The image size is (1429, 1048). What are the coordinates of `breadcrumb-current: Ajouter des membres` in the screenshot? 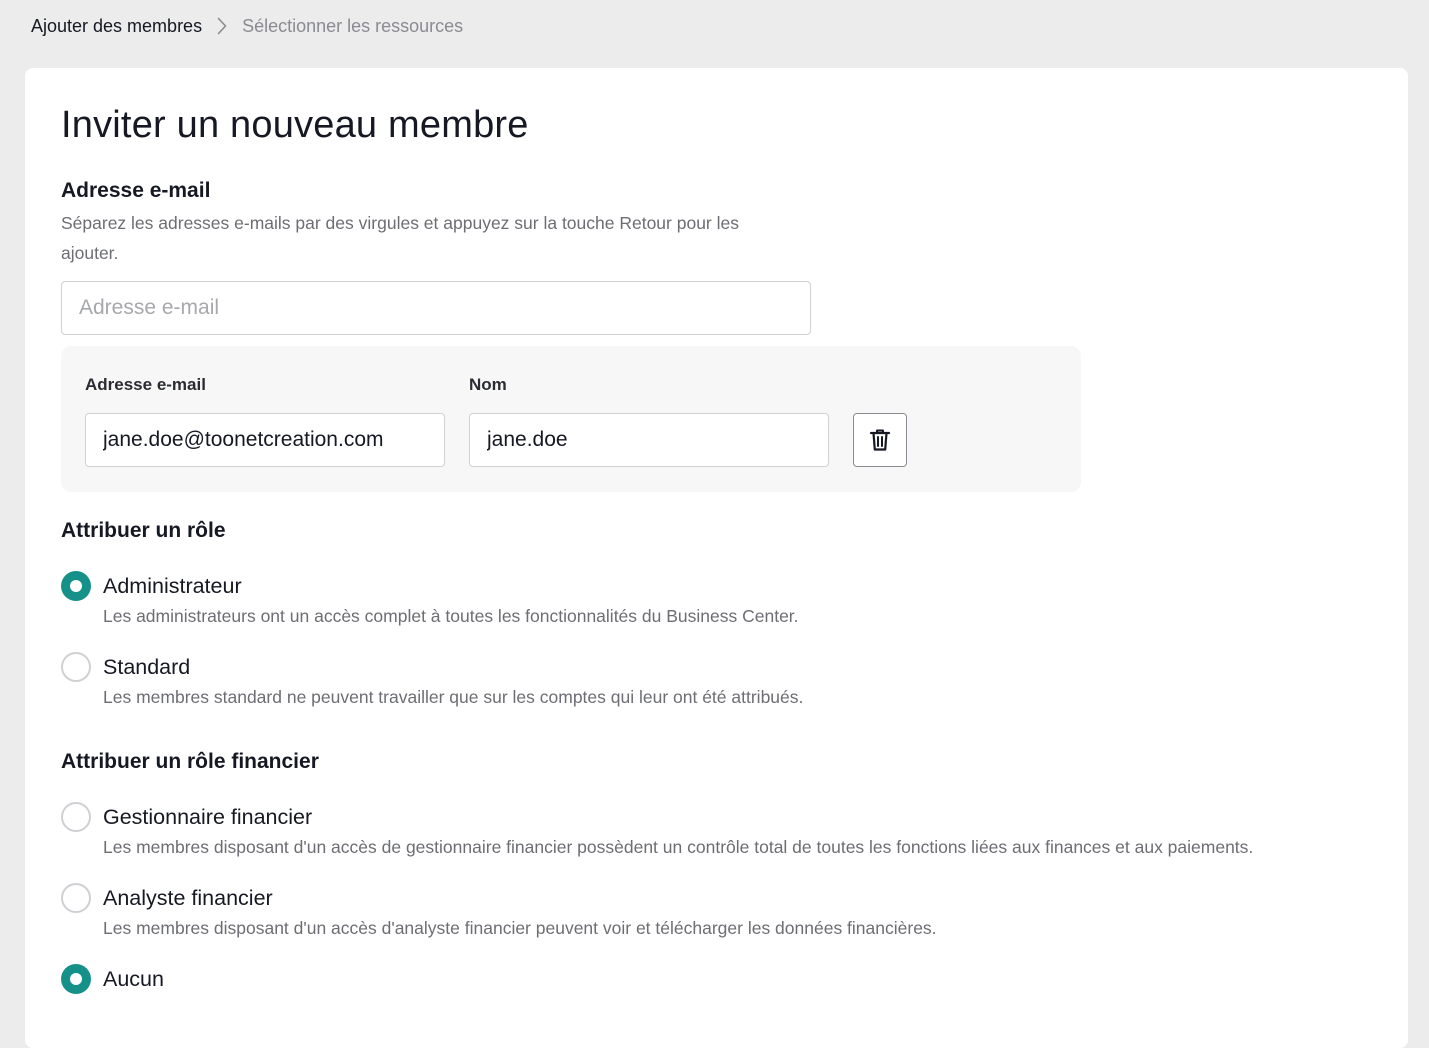 It's located at (116, 26).